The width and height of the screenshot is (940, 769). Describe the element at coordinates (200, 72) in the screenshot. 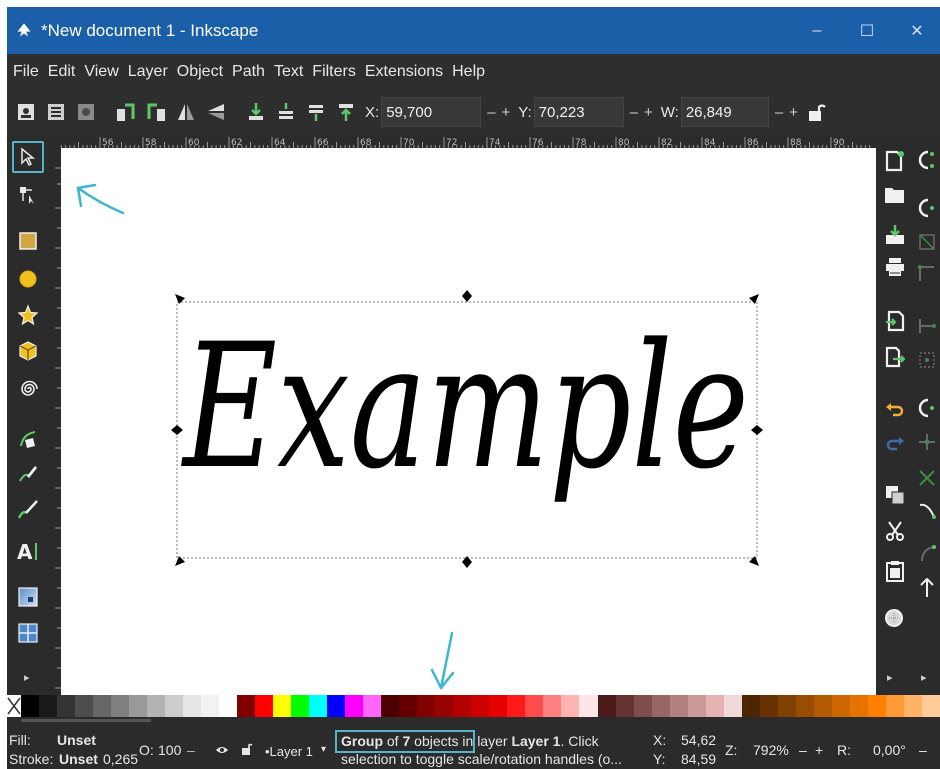

I see `menu-object: Object` at that location.